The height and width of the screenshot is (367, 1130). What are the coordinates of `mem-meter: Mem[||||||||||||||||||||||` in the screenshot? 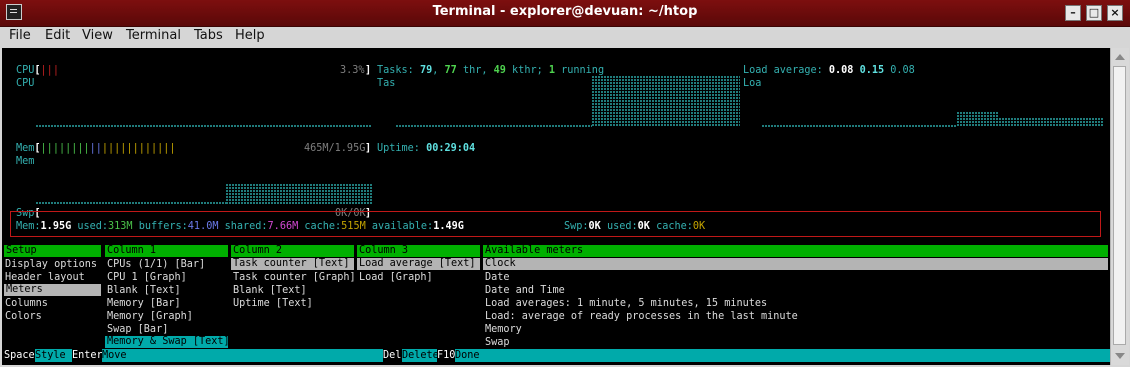 It's located at (96, 148).